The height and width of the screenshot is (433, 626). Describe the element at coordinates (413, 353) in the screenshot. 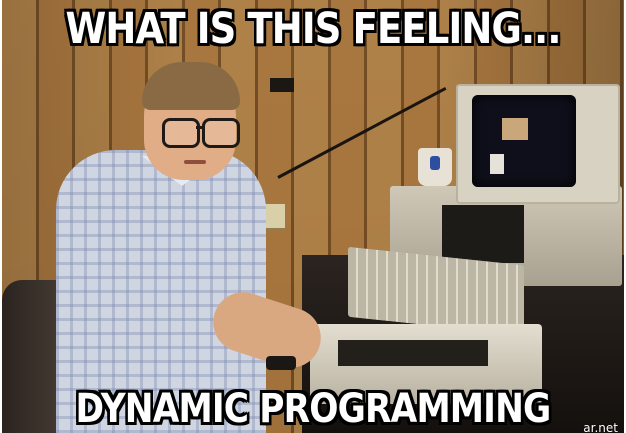

I see `printer-paper-slot` at that location.